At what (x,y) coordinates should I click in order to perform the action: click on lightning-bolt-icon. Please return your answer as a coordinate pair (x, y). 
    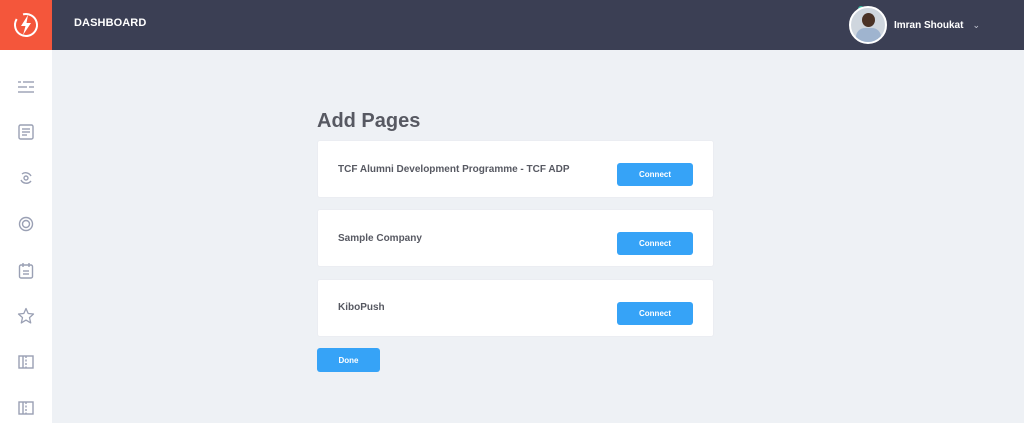
    Looking at the image, I should click on (25, 24).